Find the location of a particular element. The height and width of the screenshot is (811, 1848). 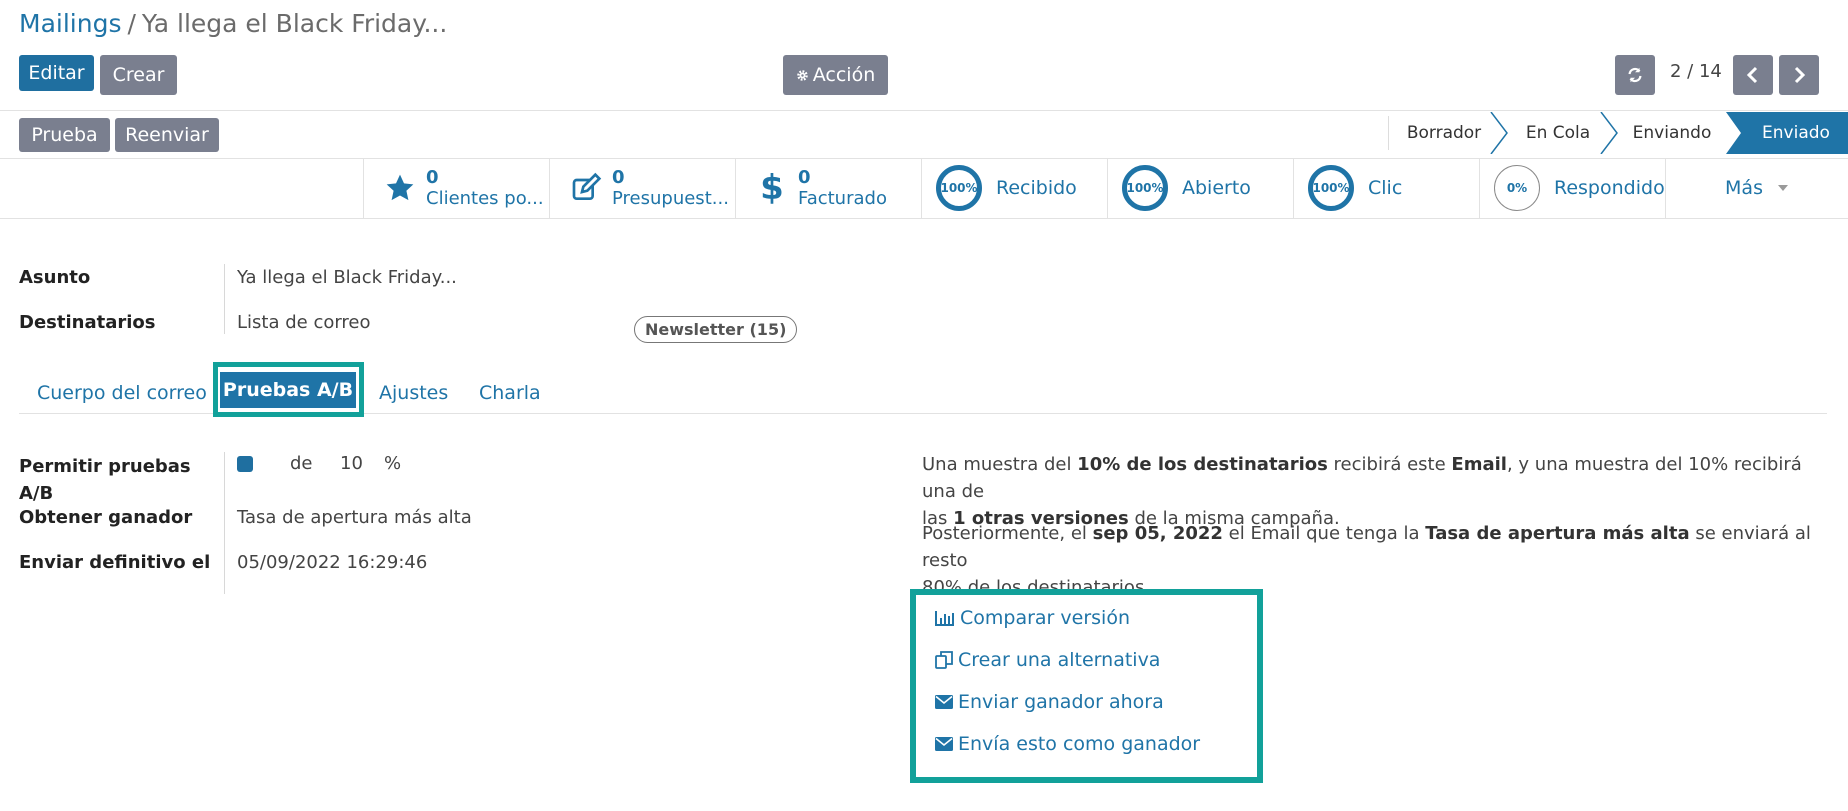

stat-invoiced-count: 0 is located at coordinates (804, 177).